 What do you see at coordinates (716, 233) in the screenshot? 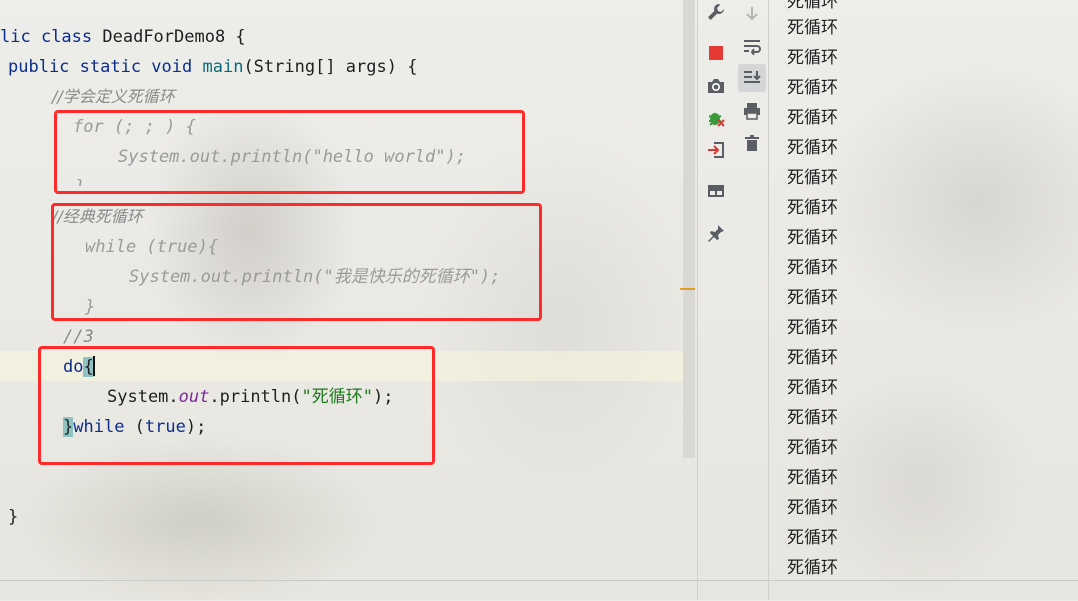
I see `pin-icon` at bounding box center [716, 233].